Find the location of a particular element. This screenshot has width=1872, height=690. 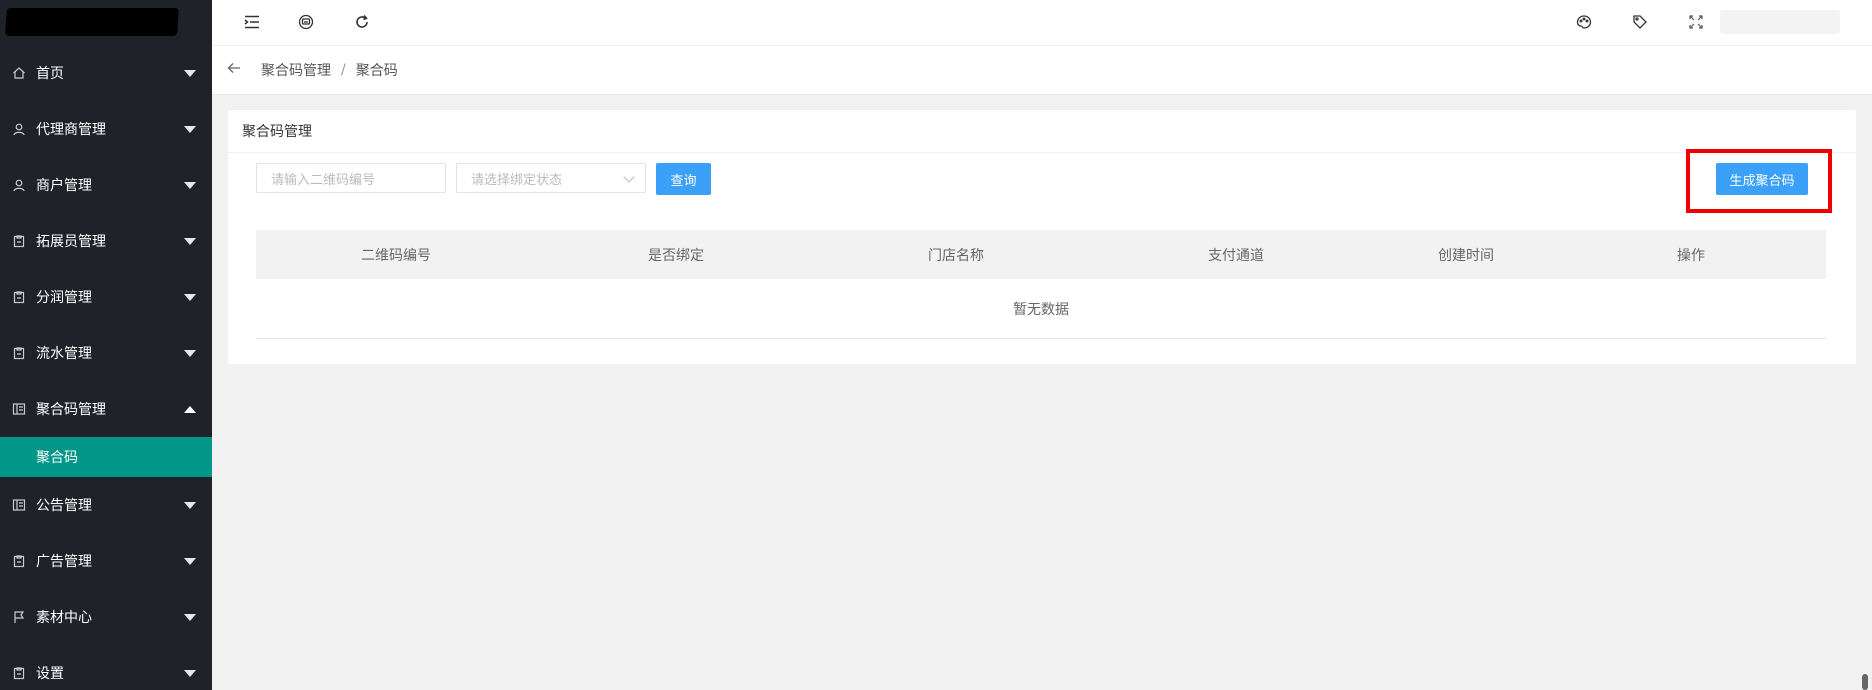

sidebar-item-home: 首页 is located at coordinates (106, 73).